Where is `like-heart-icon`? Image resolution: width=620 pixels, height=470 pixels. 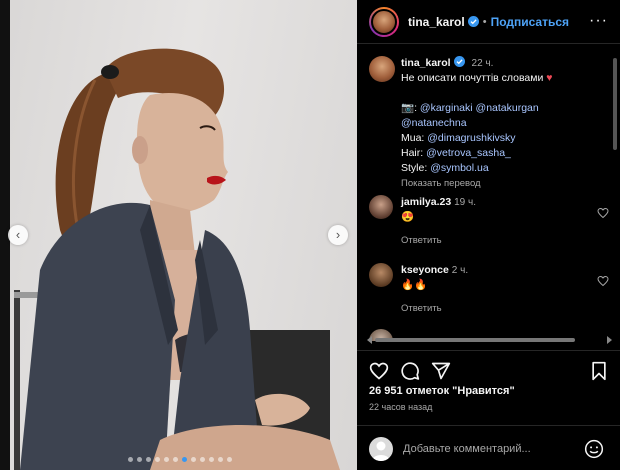 like-heart-icon is located at coordinates (379, 371).